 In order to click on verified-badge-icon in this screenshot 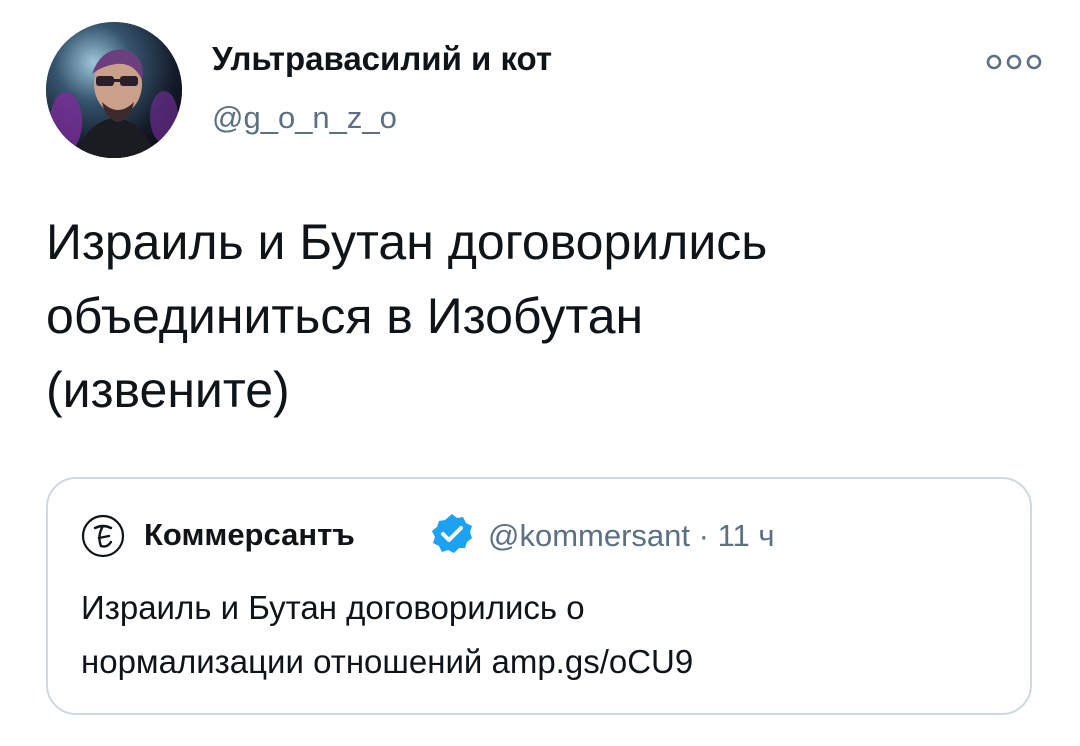, I will do `click(452, 534)`.